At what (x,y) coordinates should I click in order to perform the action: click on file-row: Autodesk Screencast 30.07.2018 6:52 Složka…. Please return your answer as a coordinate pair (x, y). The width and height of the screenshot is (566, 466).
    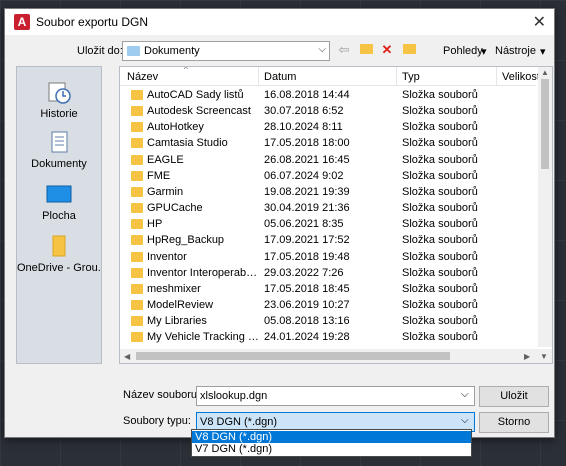
    Looking at the image, I should click on (328, 111).